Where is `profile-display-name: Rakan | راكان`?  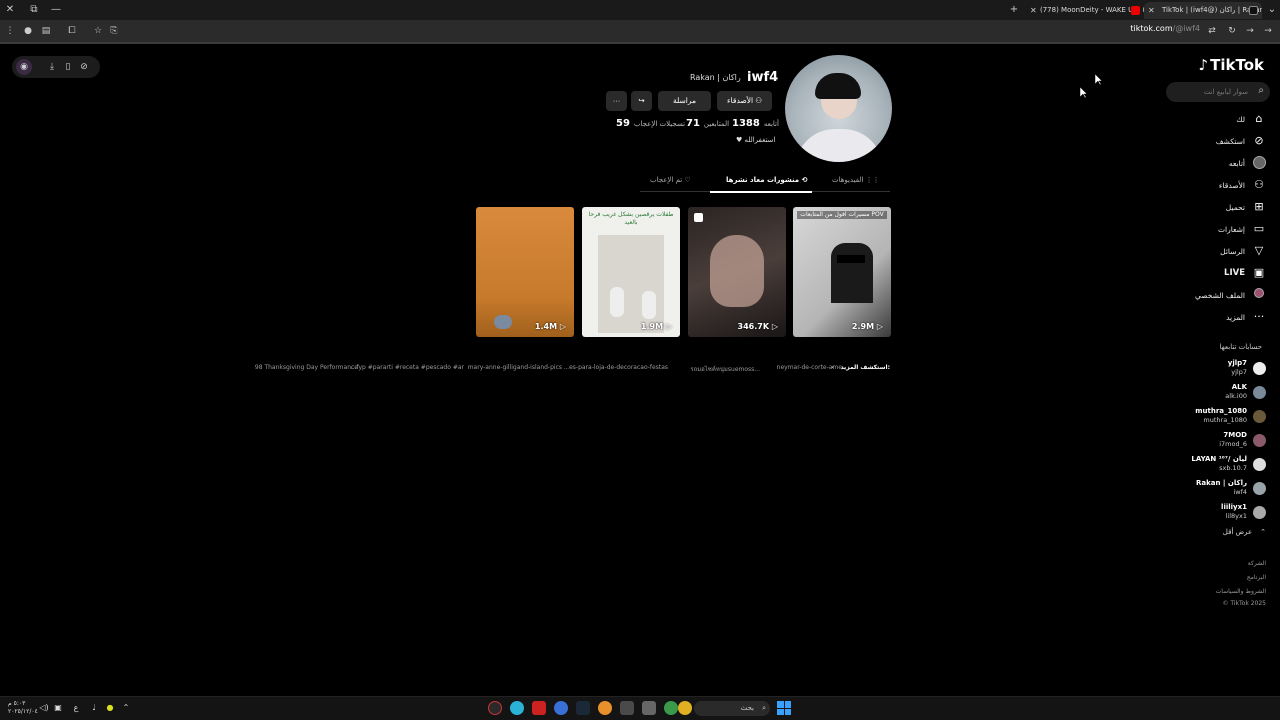
profile-display-name: Rakan | راكان is located at coordinates (715, 77).